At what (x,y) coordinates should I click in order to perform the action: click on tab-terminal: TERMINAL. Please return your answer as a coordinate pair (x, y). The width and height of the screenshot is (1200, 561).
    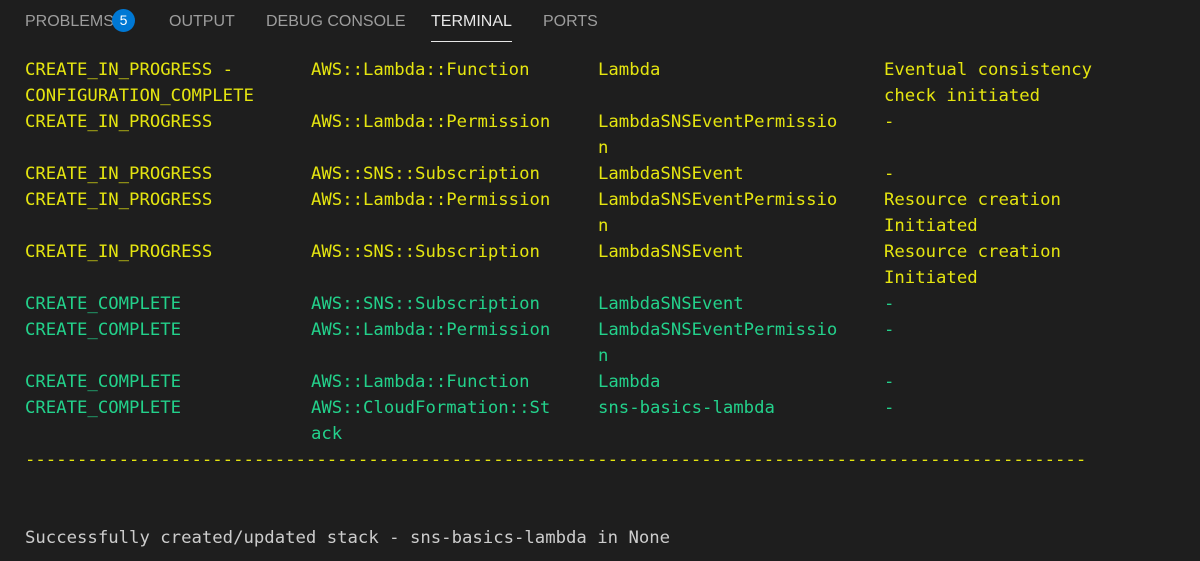
    Looking at the image, I should click on (471, 21).